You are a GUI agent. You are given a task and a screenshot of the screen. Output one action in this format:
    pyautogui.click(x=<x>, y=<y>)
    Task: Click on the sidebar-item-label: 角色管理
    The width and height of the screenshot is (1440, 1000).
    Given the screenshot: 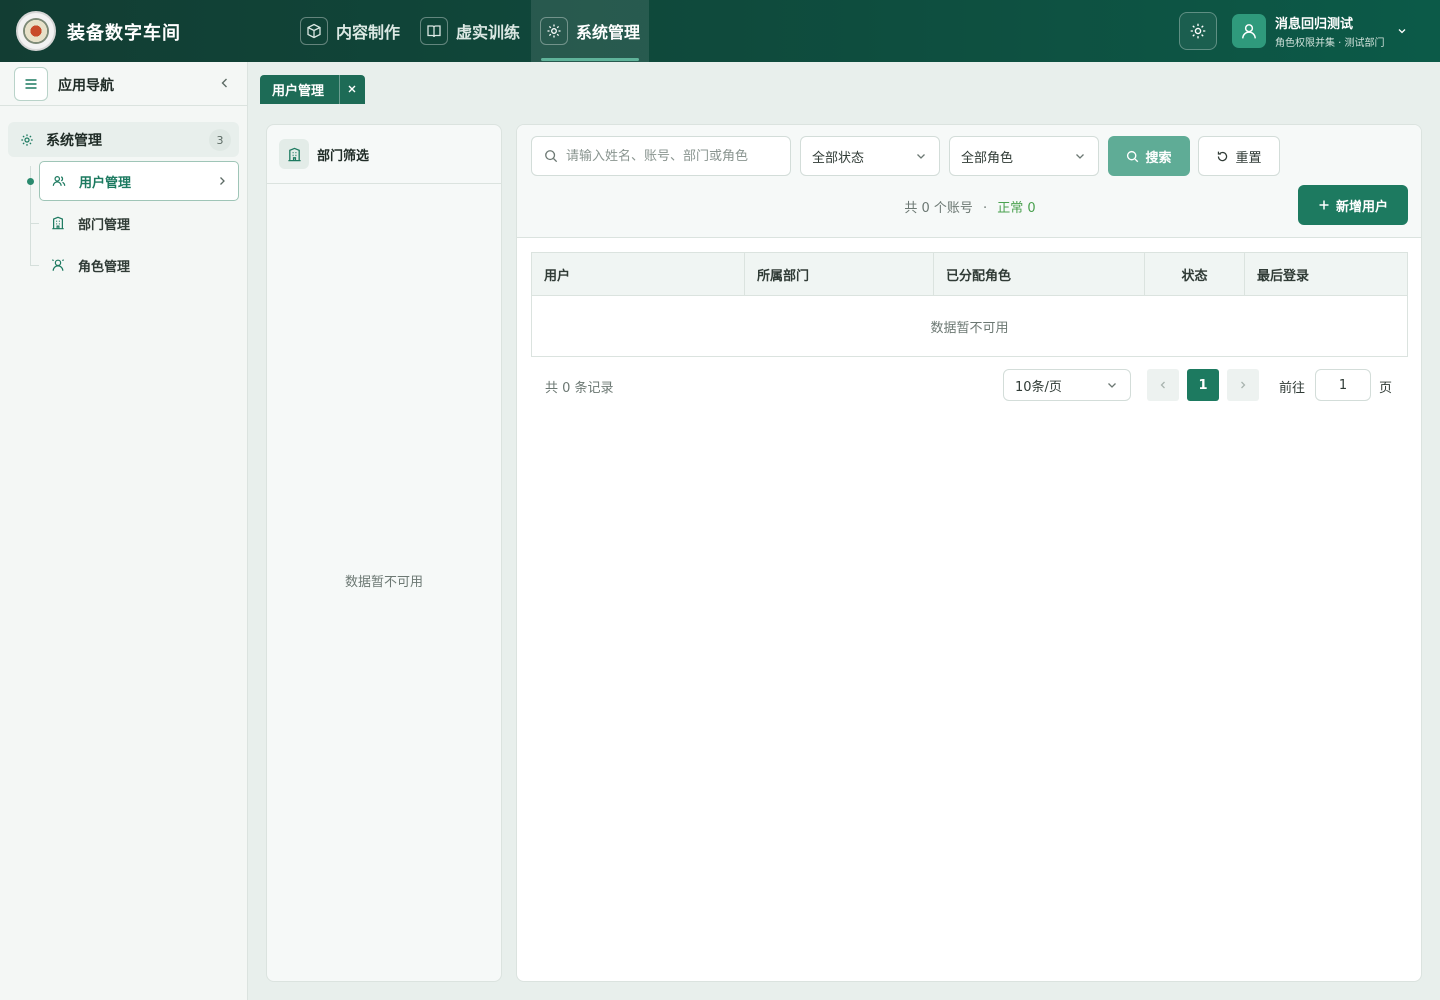 What is the action you would take?
    pyautogui.click(x=104, y=267)
    